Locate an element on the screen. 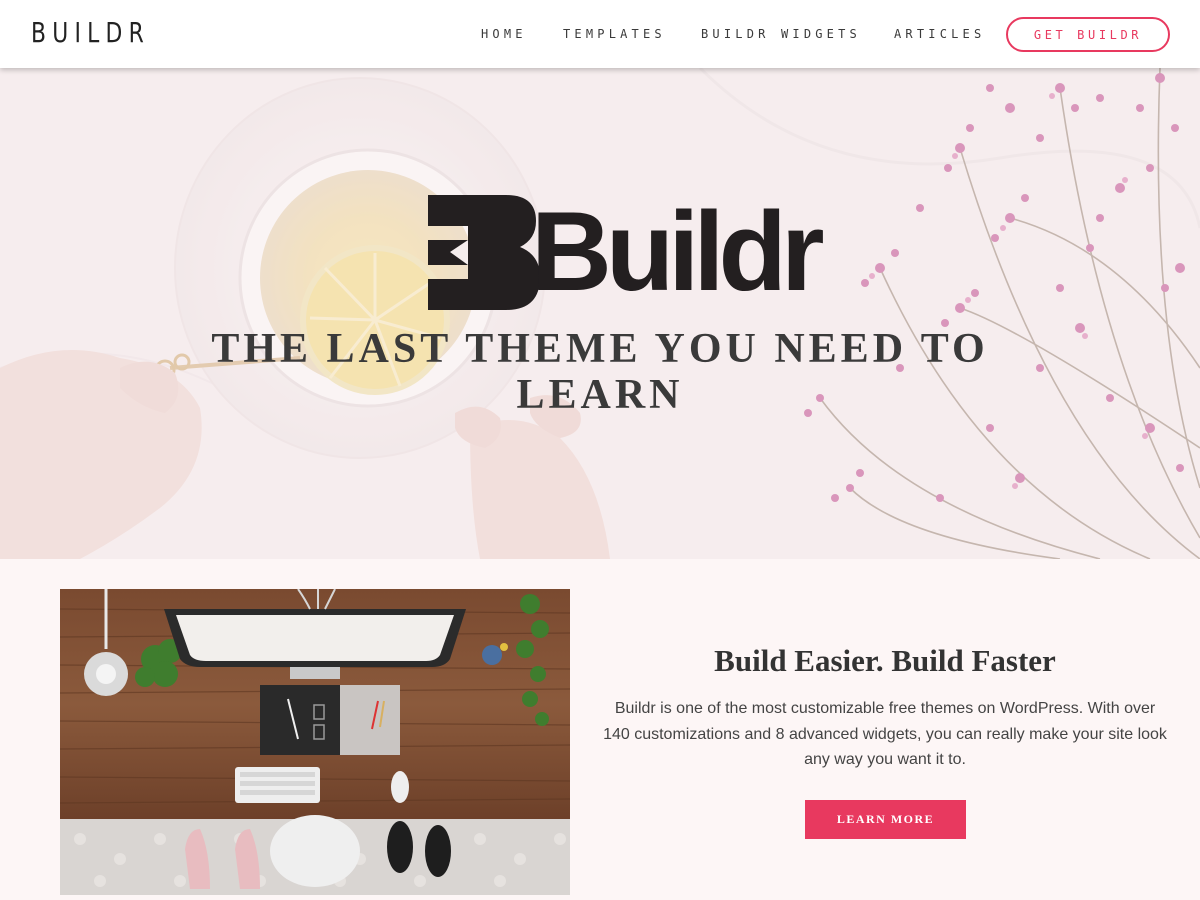 This screenshot has width=1200, height=900. nav-builder-widgets: BUILDR WIDGETS is located at coordinates (781, 34).